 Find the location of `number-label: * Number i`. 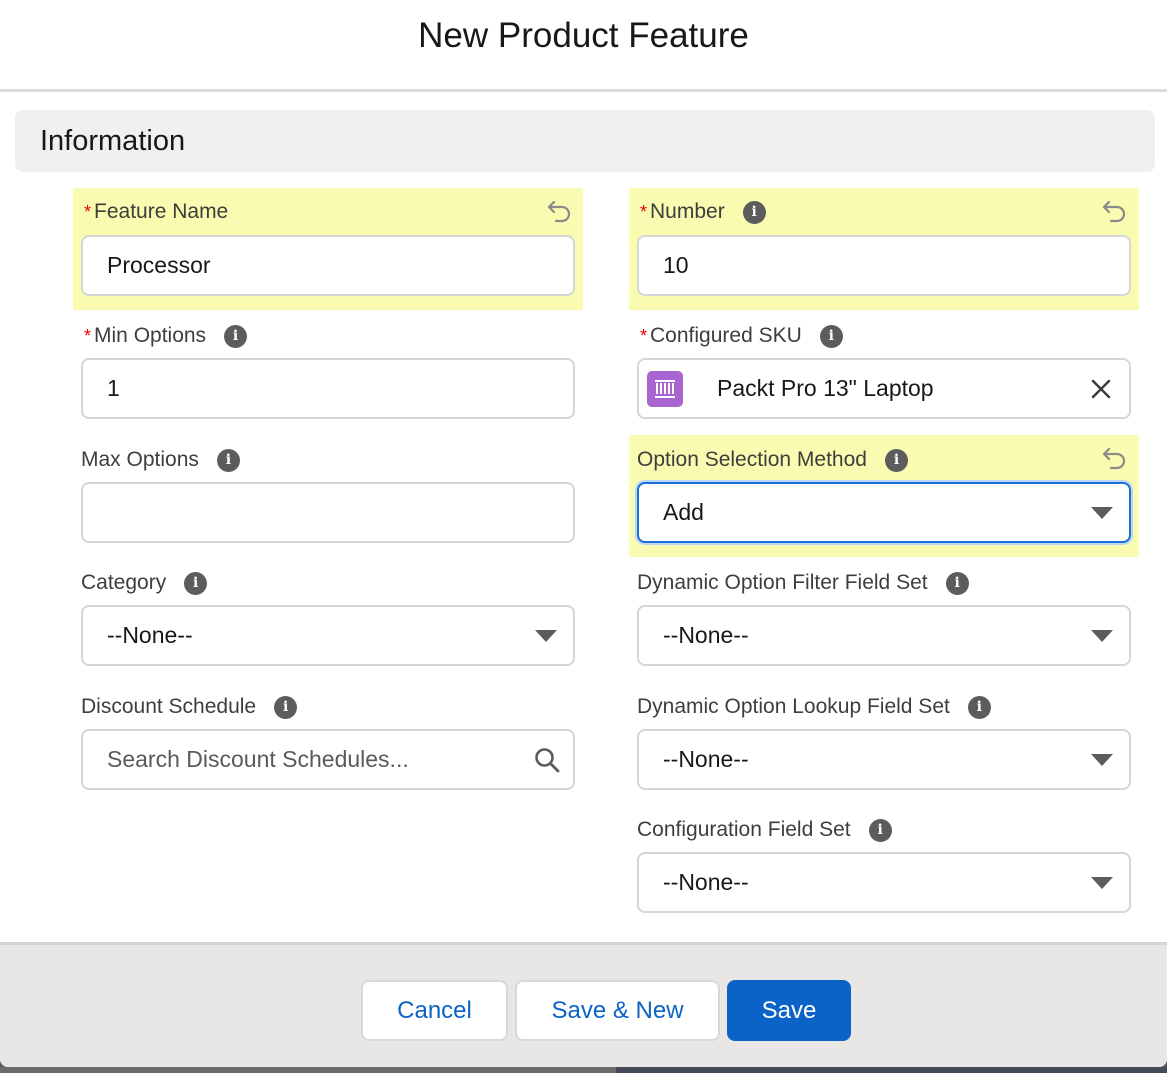

number-label: * Number i is located at coordinates (703, 212).